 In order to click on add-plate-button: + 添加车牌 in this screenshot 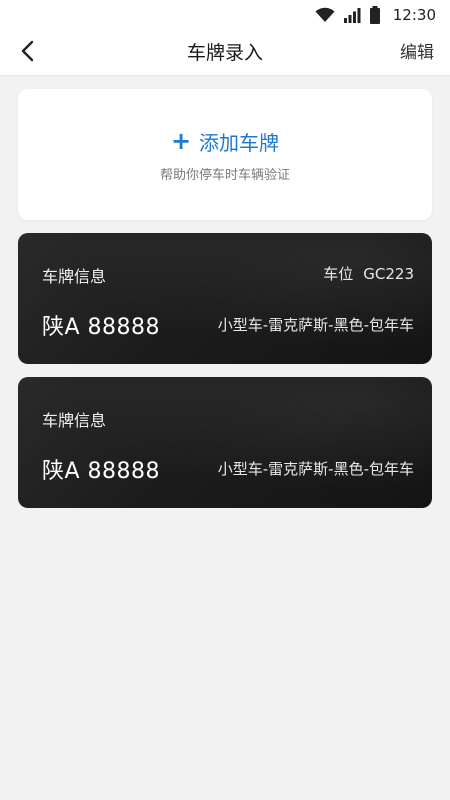, I will do `click(225, 141)`.